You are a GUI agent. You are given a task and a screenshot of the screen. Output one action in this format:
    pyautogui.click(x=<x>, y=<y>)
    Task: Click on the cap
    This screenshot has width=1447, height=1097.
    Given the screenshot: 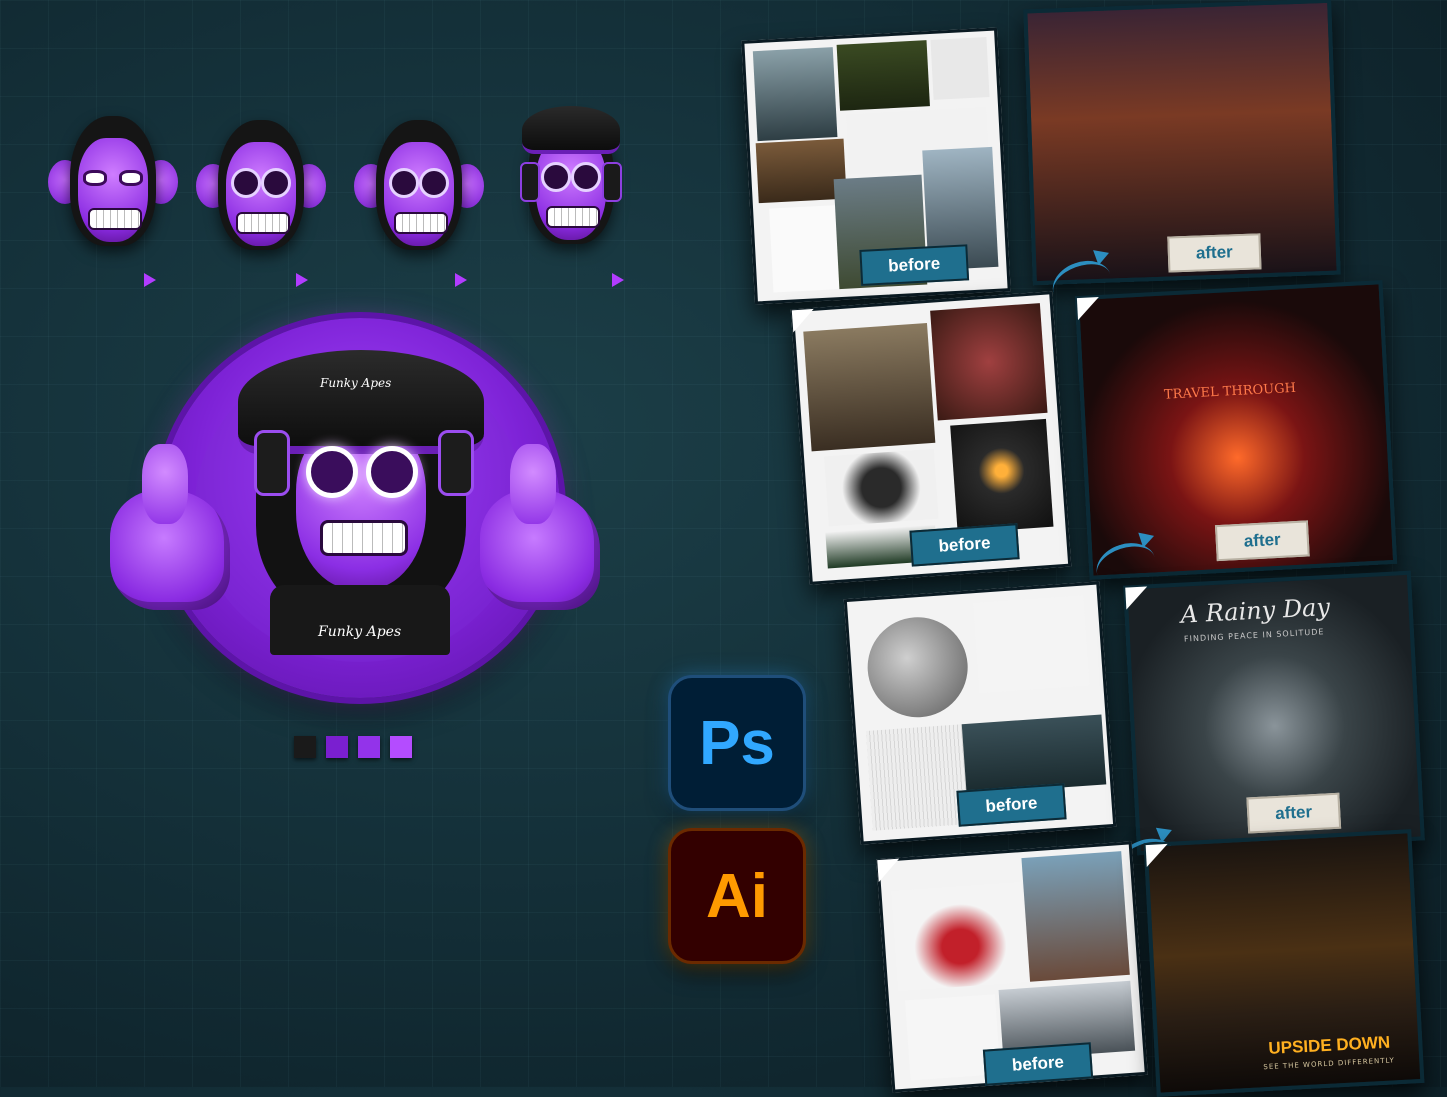 What is the action you would take?
    pyautogui.click(x=571, y=130)
    